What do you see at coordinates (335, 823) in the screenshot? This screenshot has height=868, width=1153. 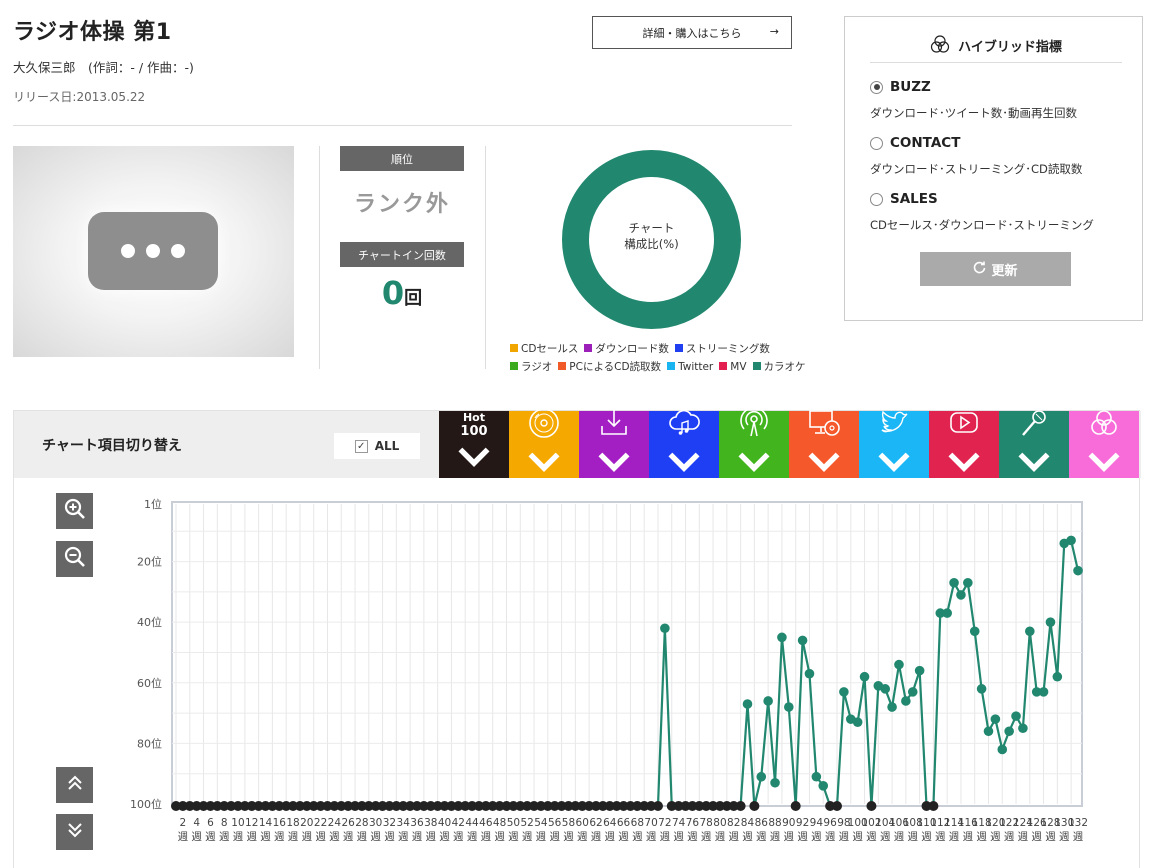 I see `x-tick-label: 24` at bounding box center [335, 823].